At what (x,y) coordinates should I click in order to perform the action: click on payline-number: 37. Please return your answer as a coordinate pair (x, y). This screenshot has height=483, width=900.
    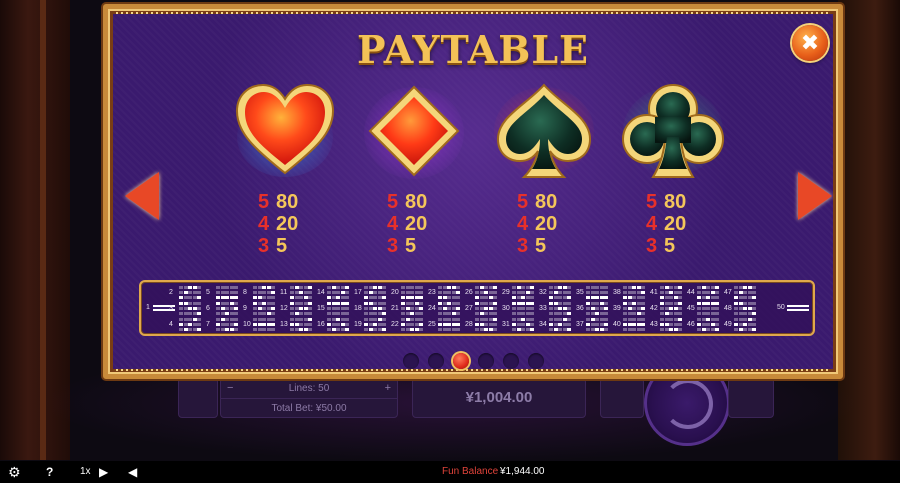
    Looking at the image, I should click on (580, 324).